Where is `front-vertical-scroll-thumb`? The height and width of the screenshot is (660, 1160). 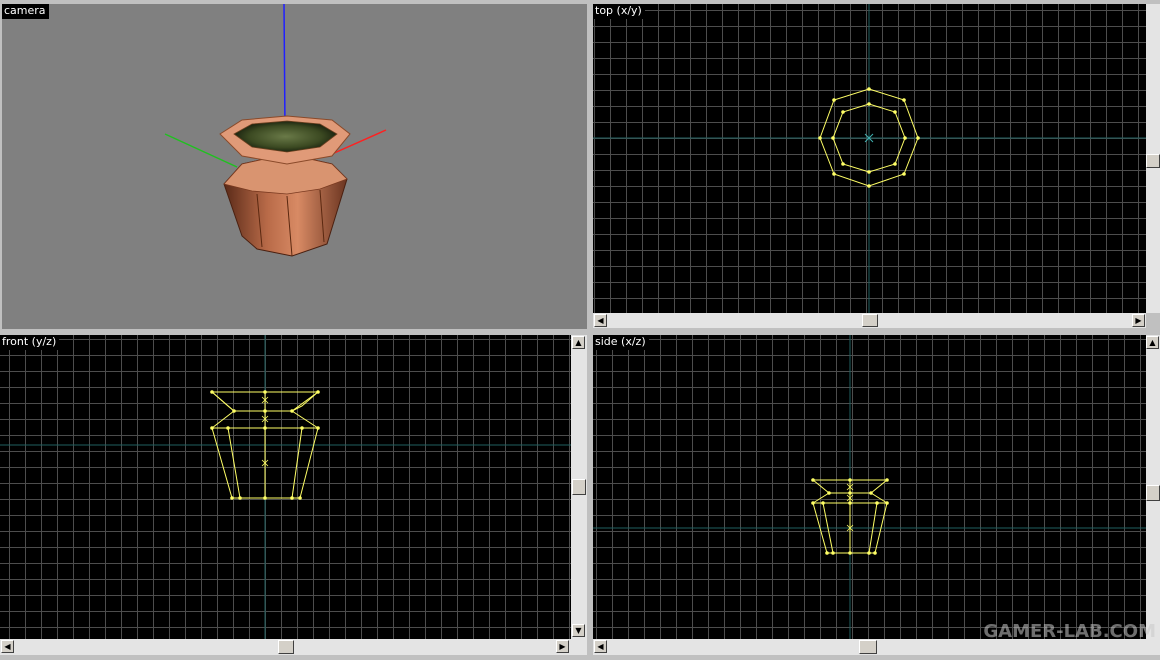
front-vertical-scroll-thumb is located at coordinates (579, 487).